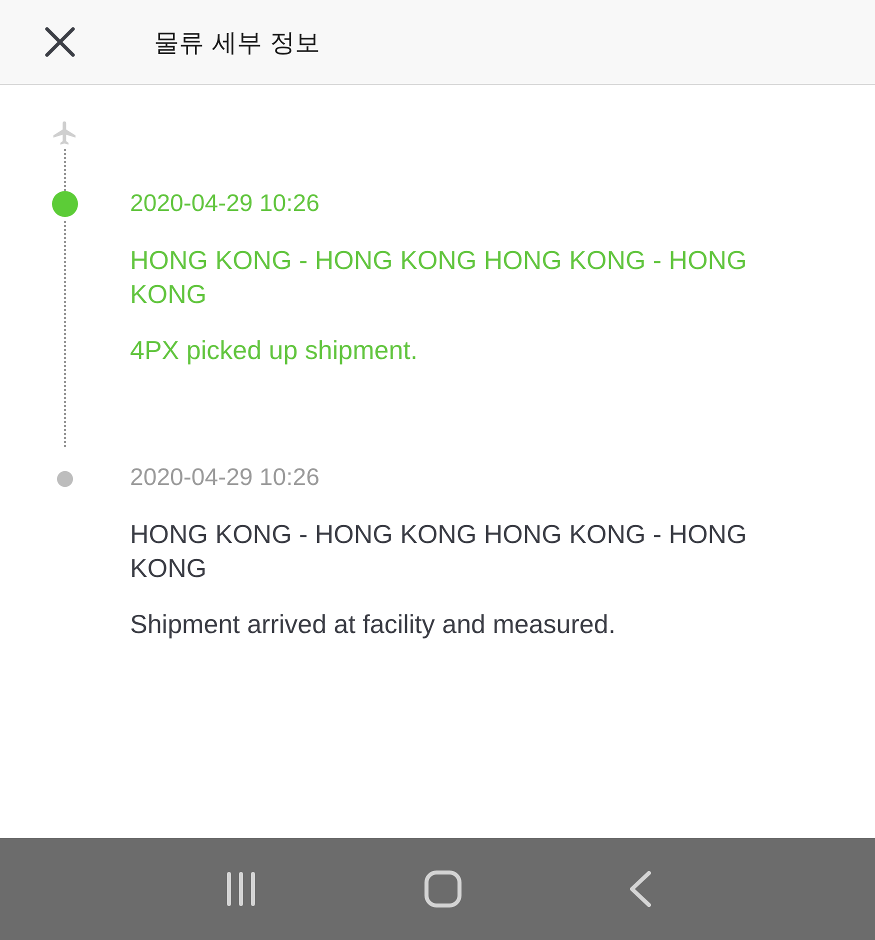  What do you see at coordinates (443, 889) in the screenshot?
I see `home-icon` at bounding box center [443, 889].